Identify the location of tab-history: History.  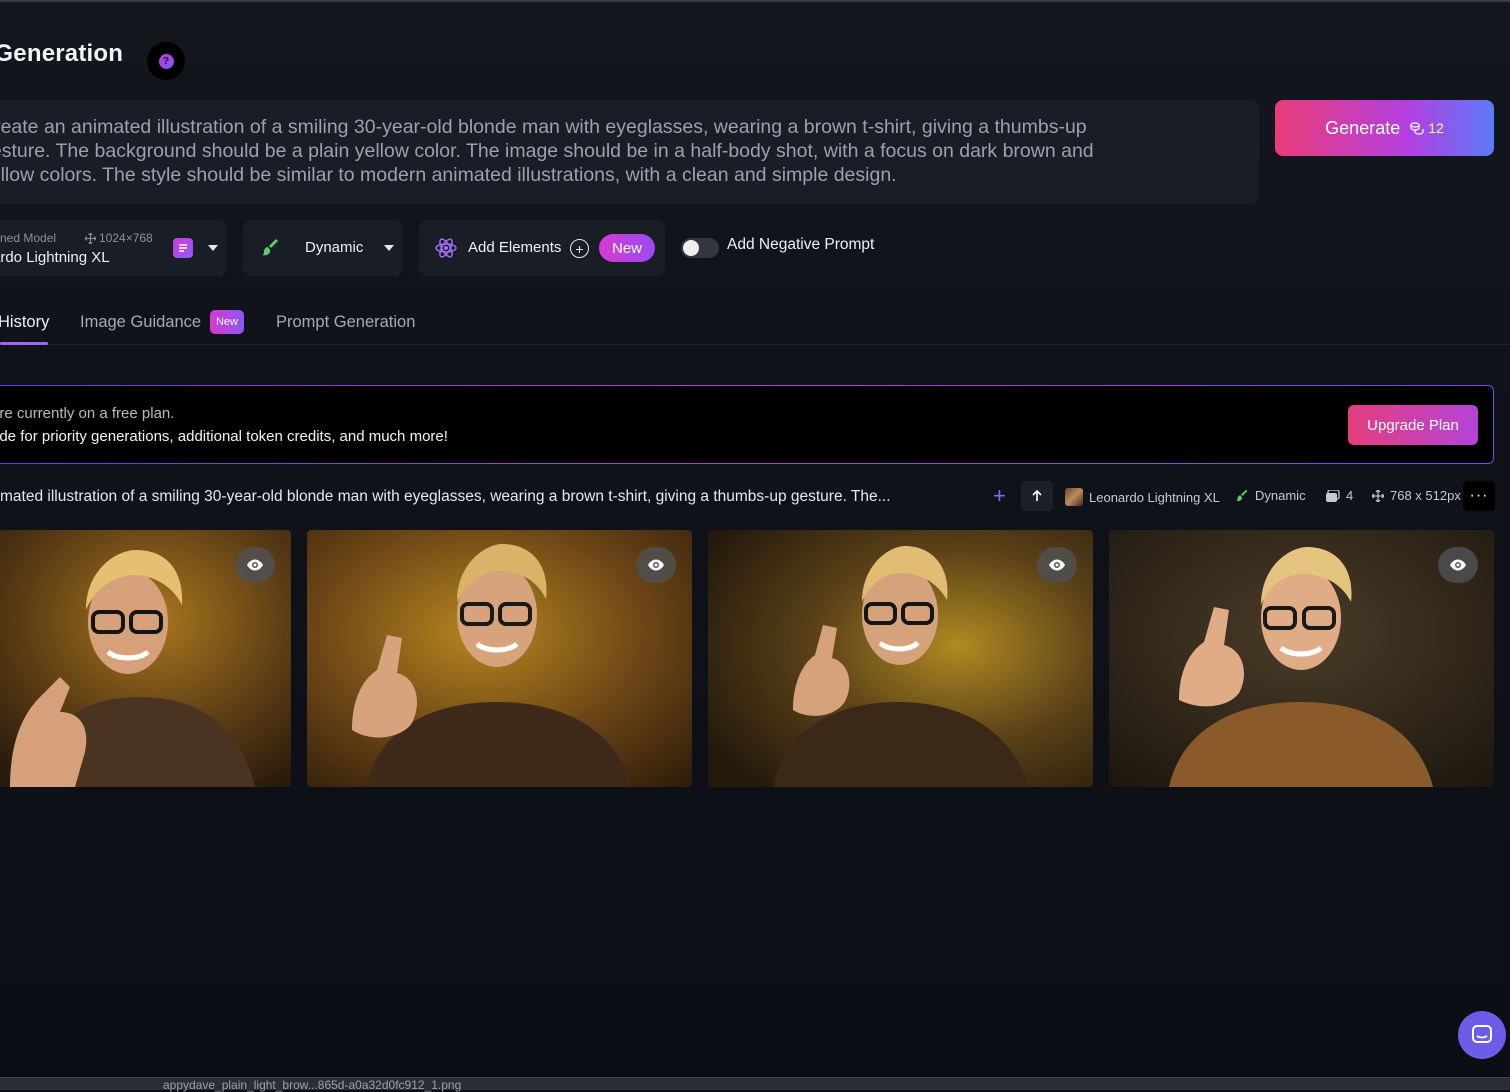
(24, 322).